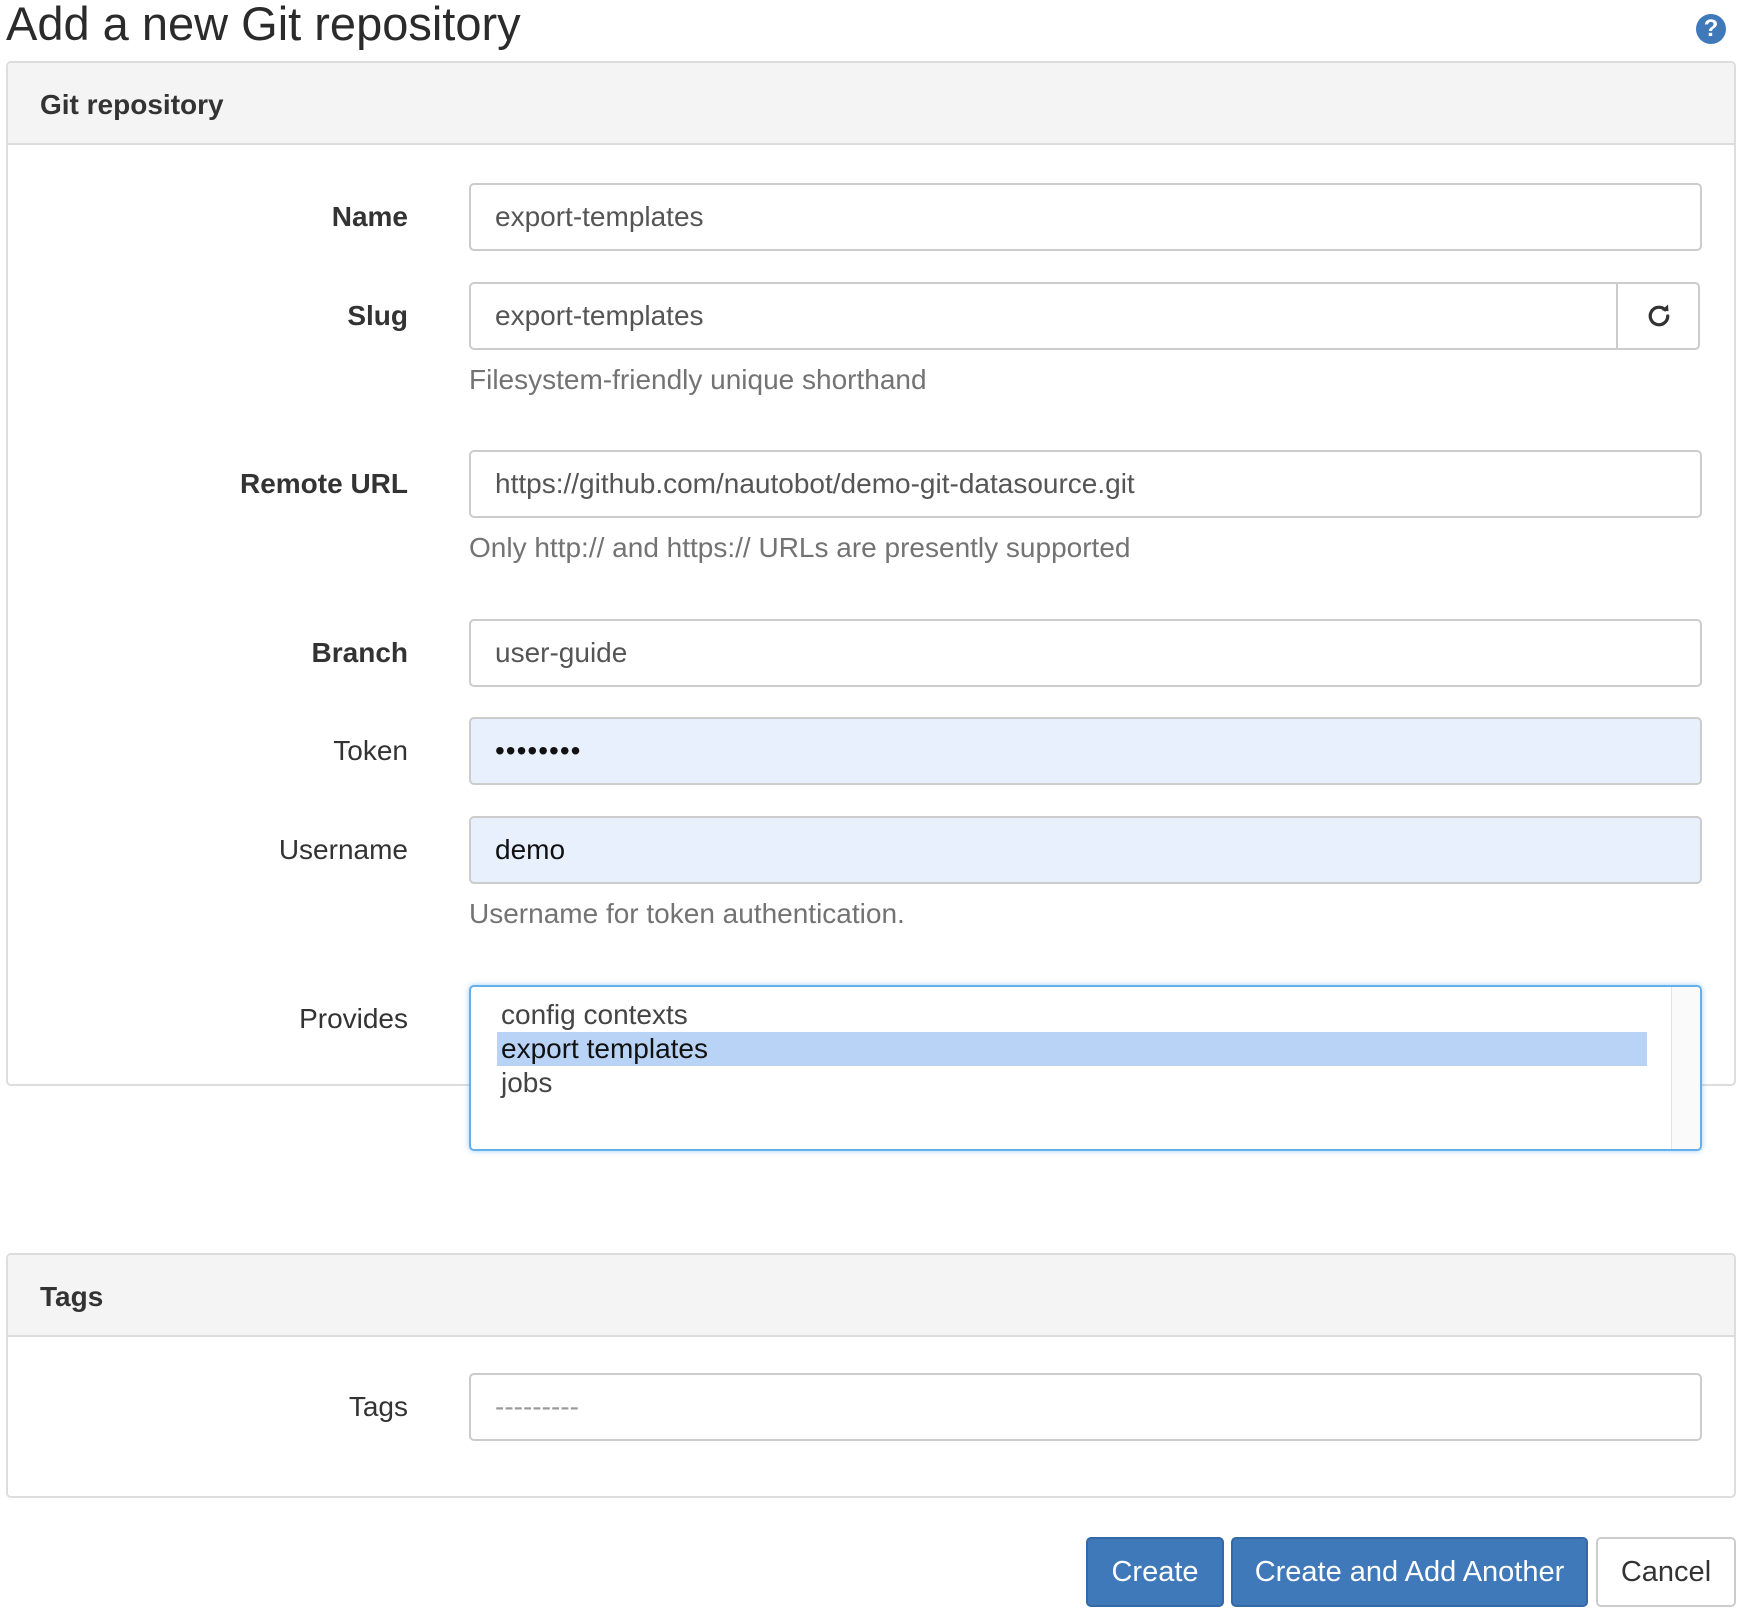 This screenshot has width=1742, height=1618. I want to click on tags-select: ---------, so click(1085, 1407).